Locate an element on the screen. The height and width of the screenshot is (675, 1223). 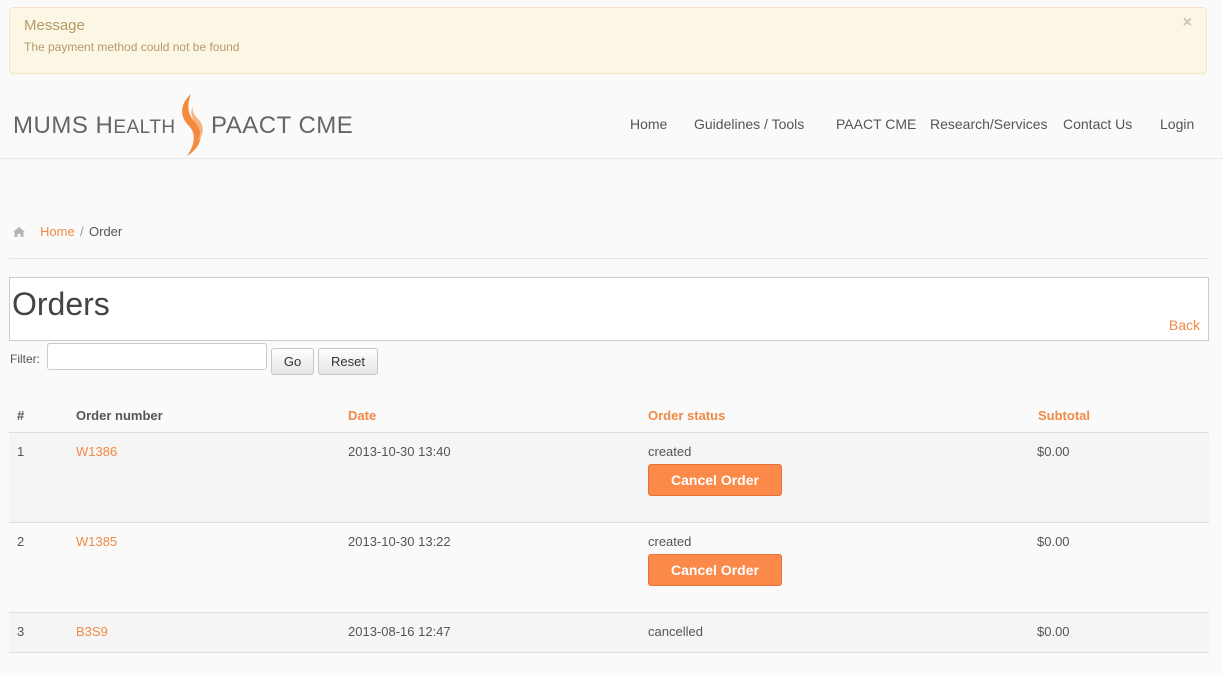
order-date: 2013-10-30 13:40 is located at coordinates (399, 451).